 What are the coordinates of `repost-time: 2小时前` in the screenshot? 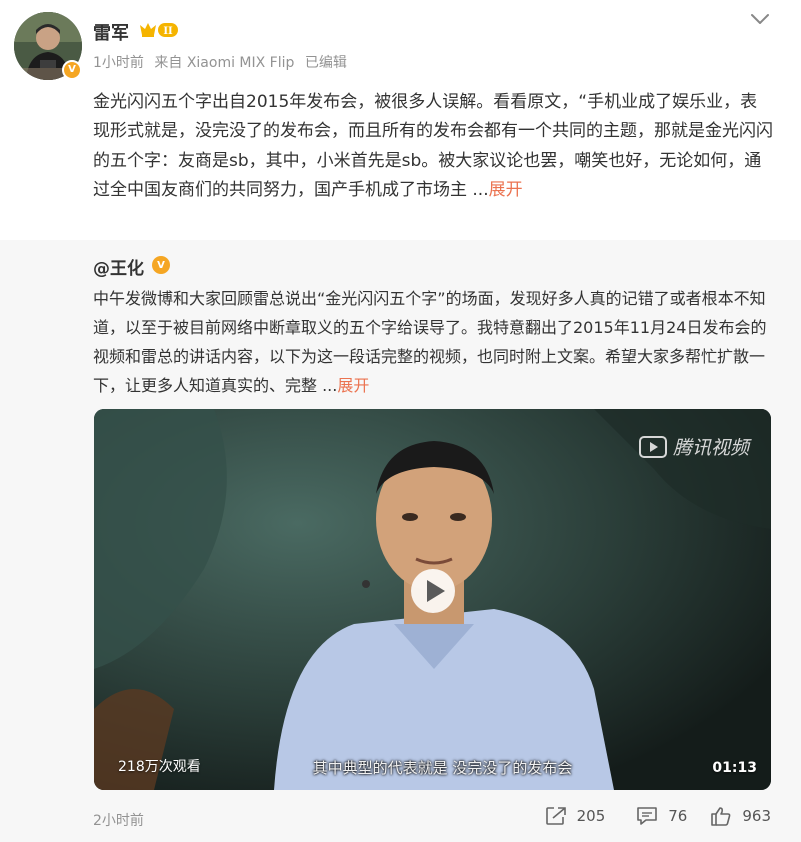 It's located at (118, 820).